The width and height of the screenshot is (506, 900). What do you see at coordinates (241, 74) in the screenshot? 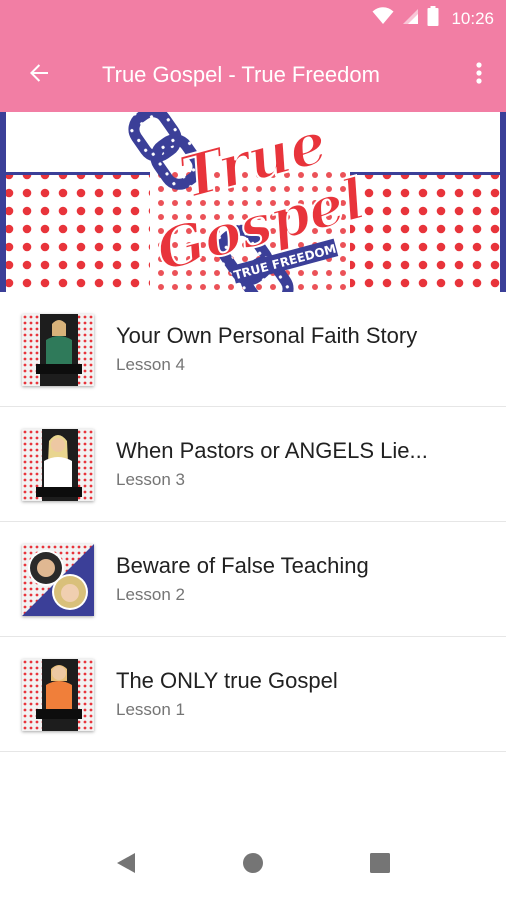
I see `page-title: True Gospel - True Freedom` at bounding box center [241, 74].